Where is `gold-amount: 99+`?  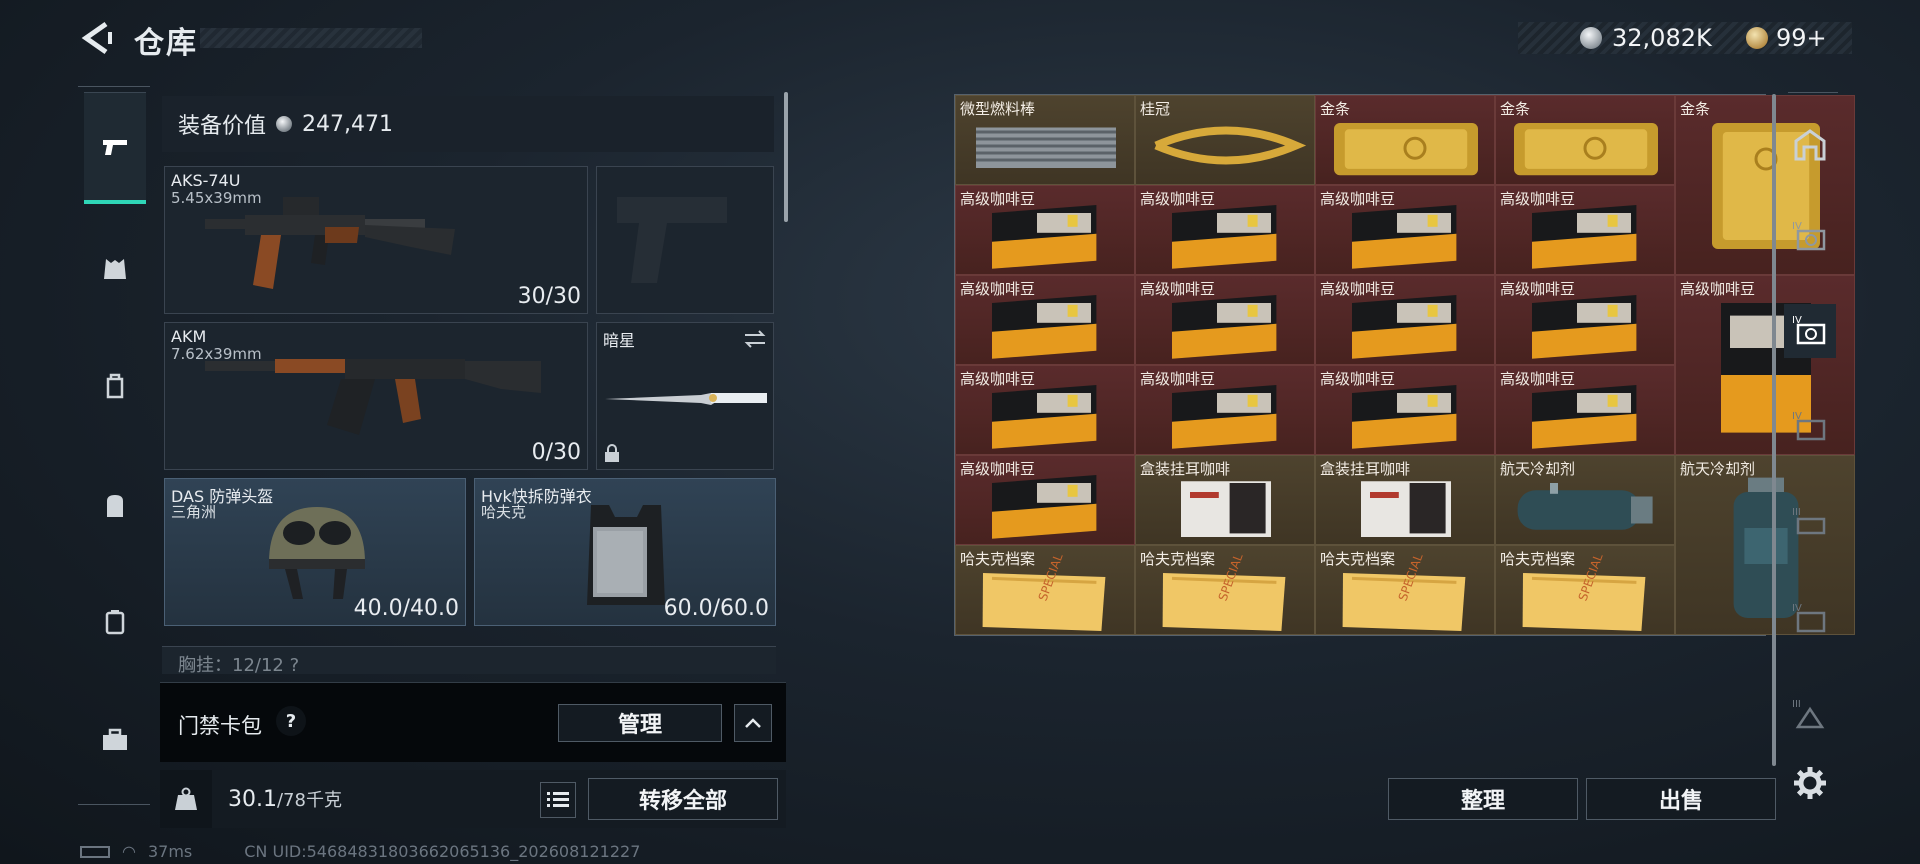 gold-amount: 99+ is located at coordinates (1801, 38).